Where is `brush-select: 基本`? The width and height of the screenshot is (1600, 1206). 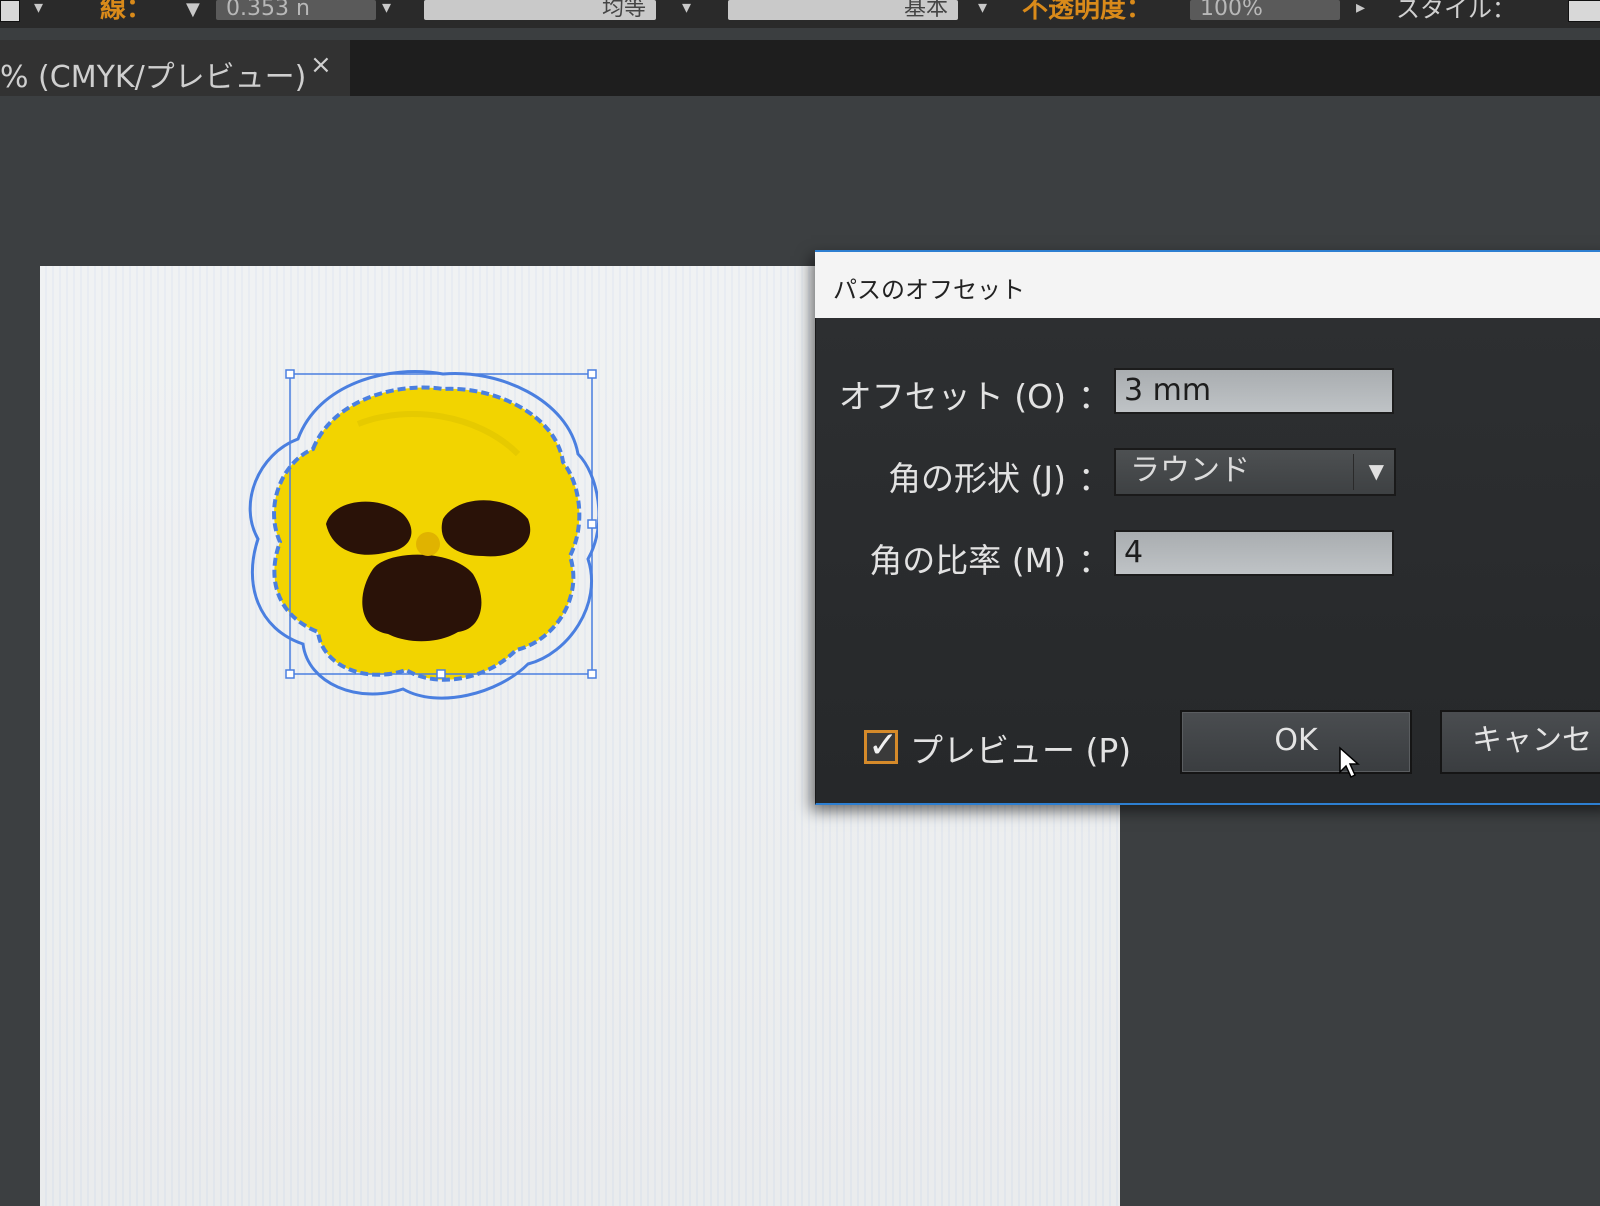 brush-select: 基本 is located at coordinates (843, 10).